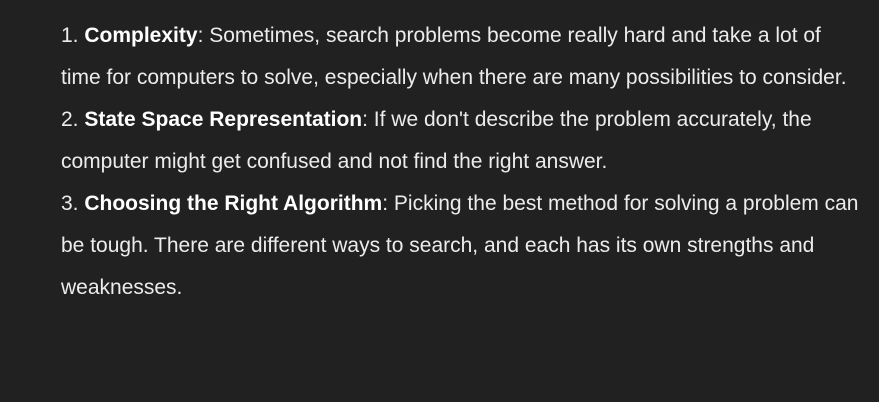  What do you see at coordinates (70, 119) in the screenshot?
I see `item-number: 2.` at bounding box center [70, 119].